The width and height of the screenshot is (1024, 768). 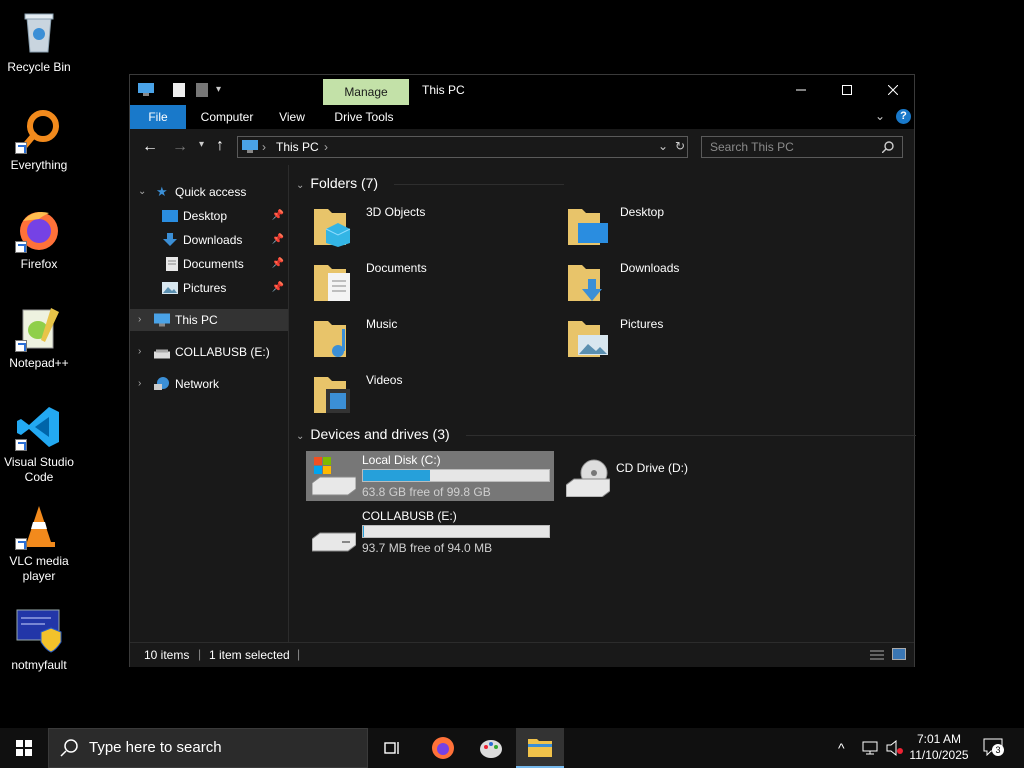 I want to click on folder-documents: Documents, so click(x=431, y=283).